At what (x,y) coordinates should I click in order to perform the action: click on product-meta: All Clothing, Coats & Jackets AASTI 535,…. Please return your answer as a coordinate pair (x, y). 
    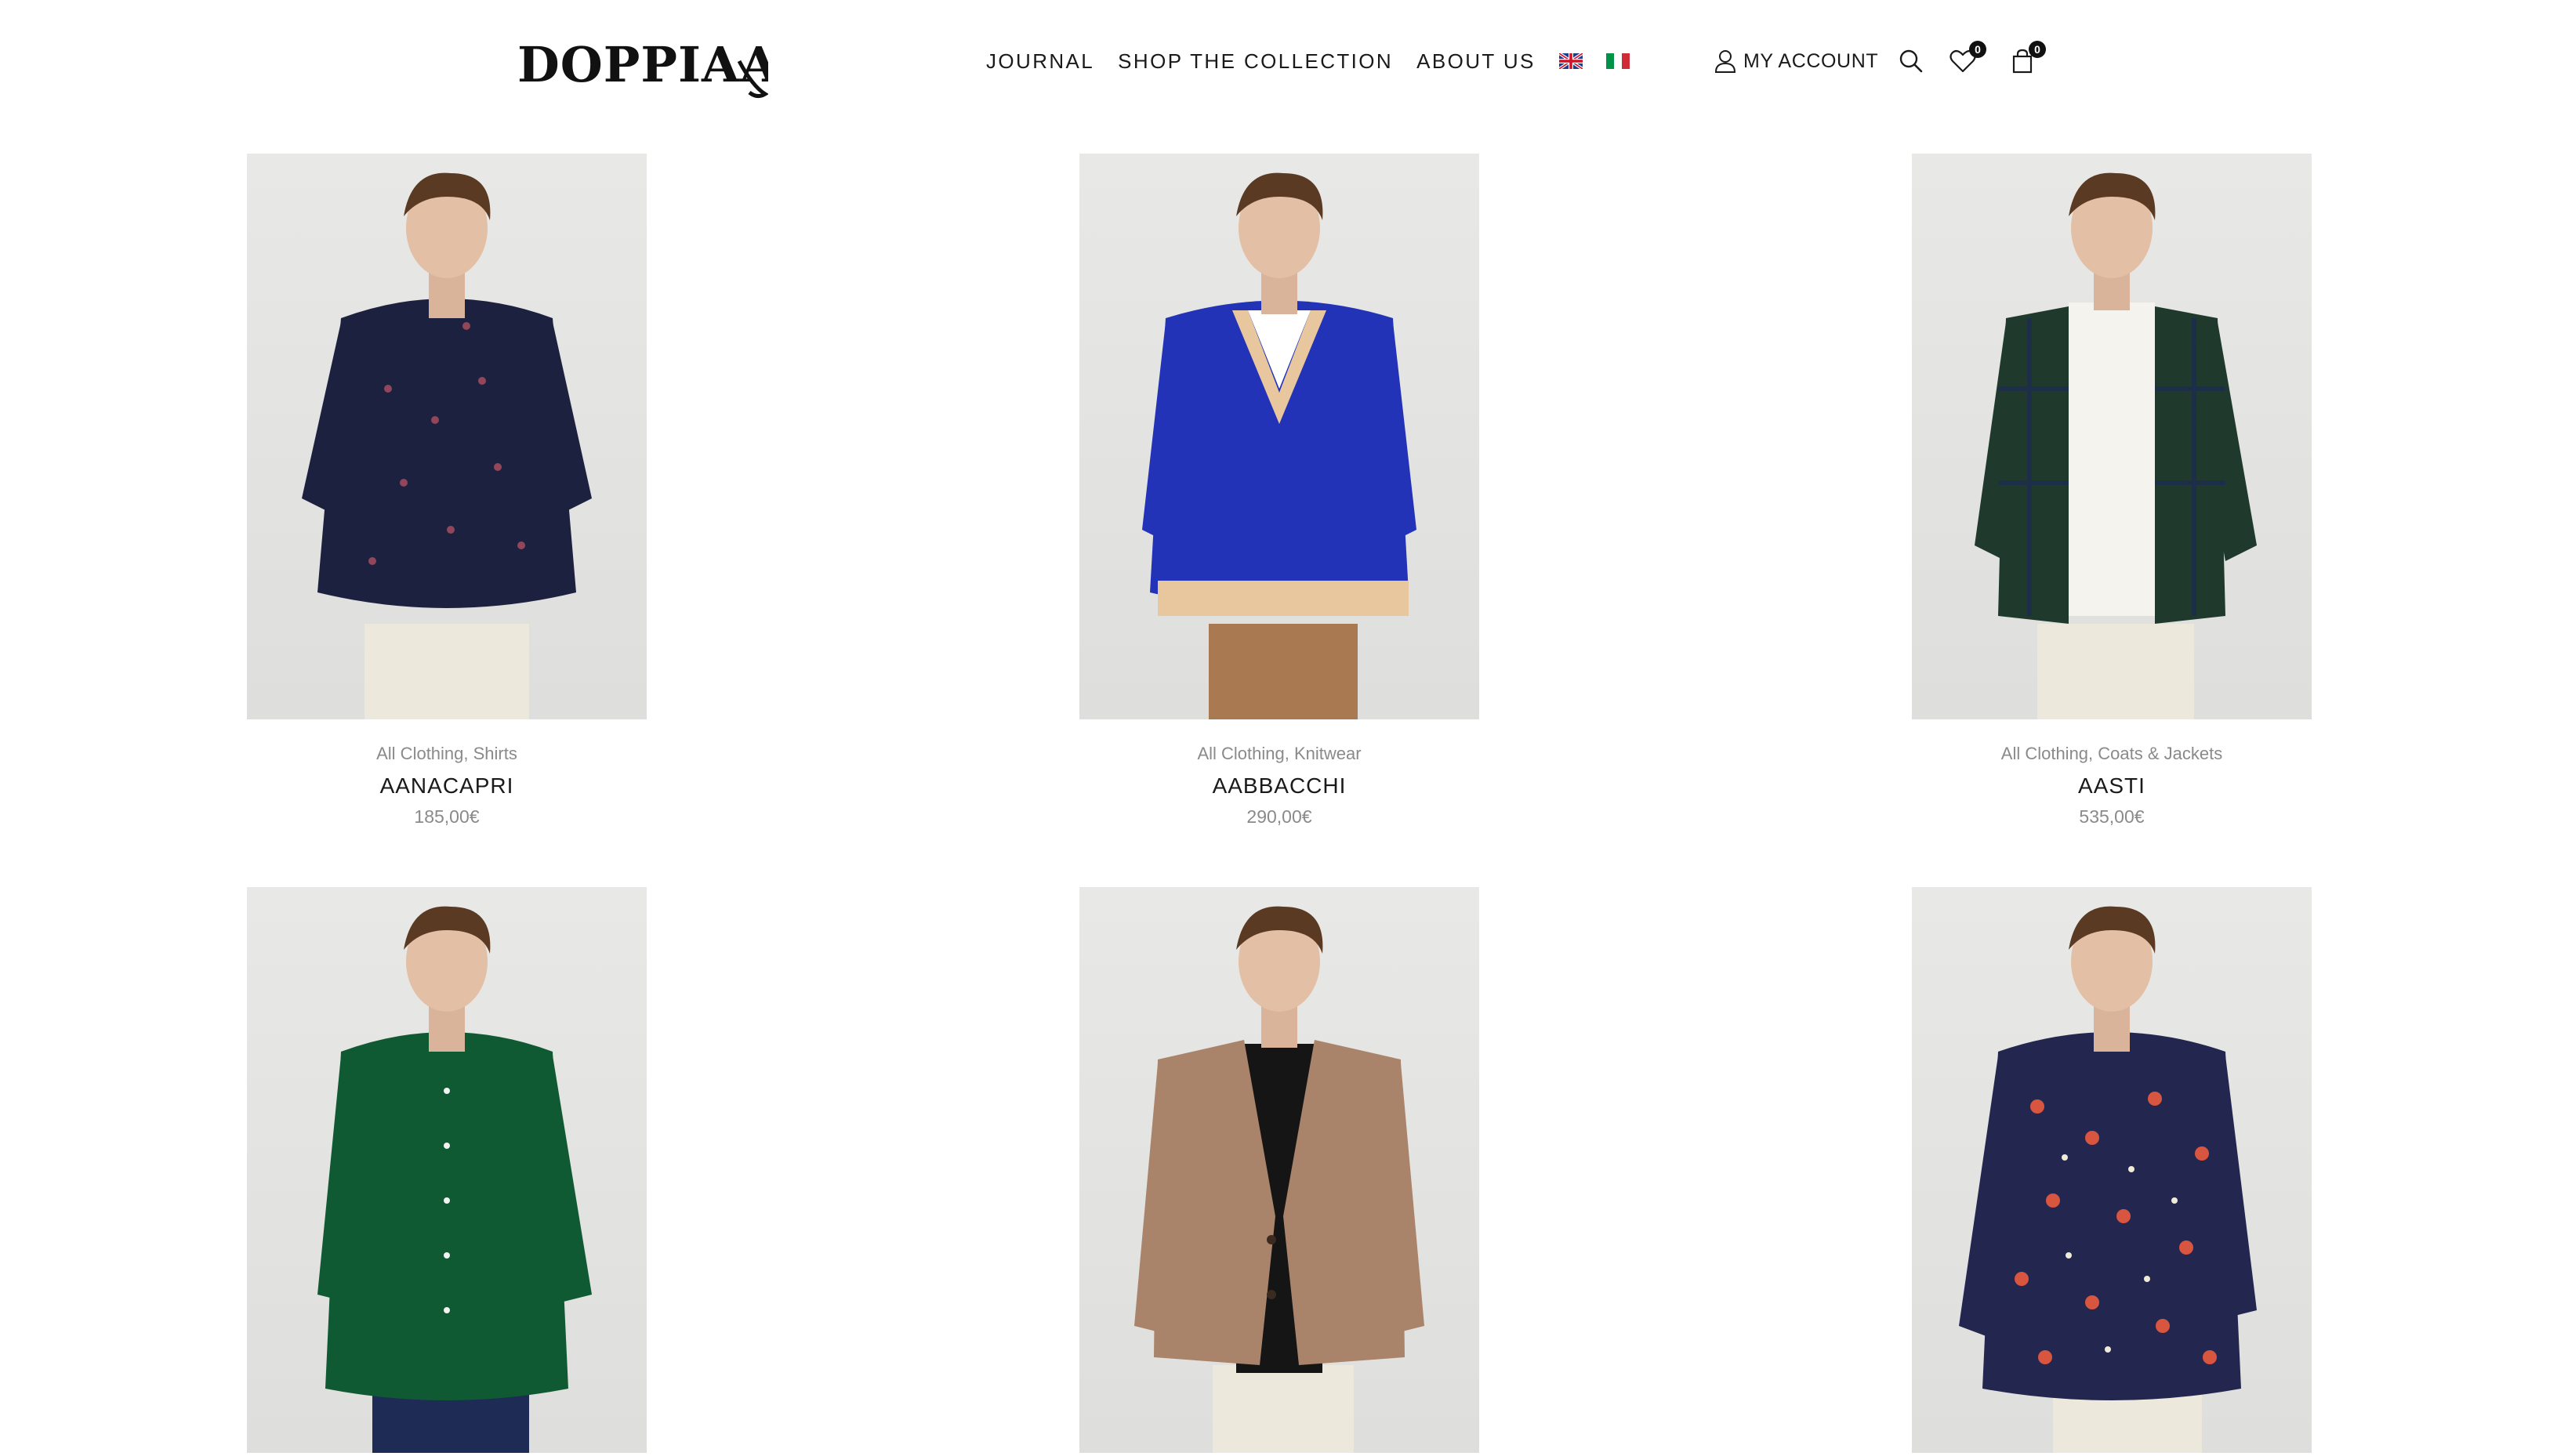
    Looking at the image, I should click on (2112, 785).